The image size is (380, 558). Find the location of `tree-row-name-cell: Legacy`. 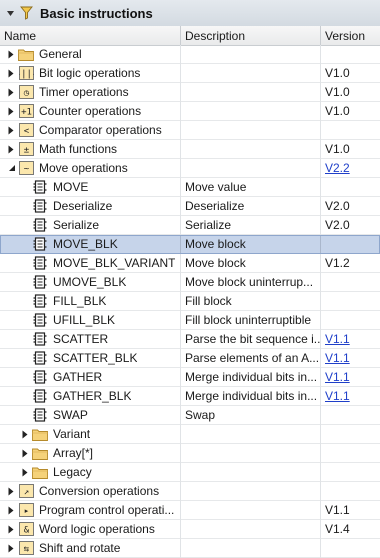

tree-row-name-cell: Legacy is located at coordinates (90, 472).